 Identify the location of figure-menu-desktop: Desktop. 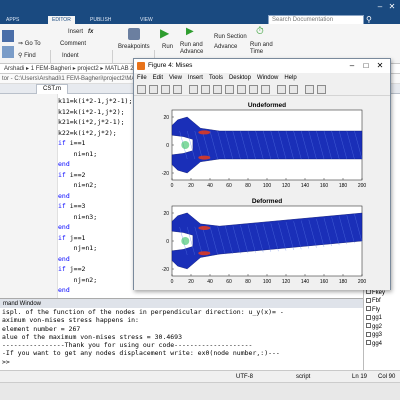
(240, 78).